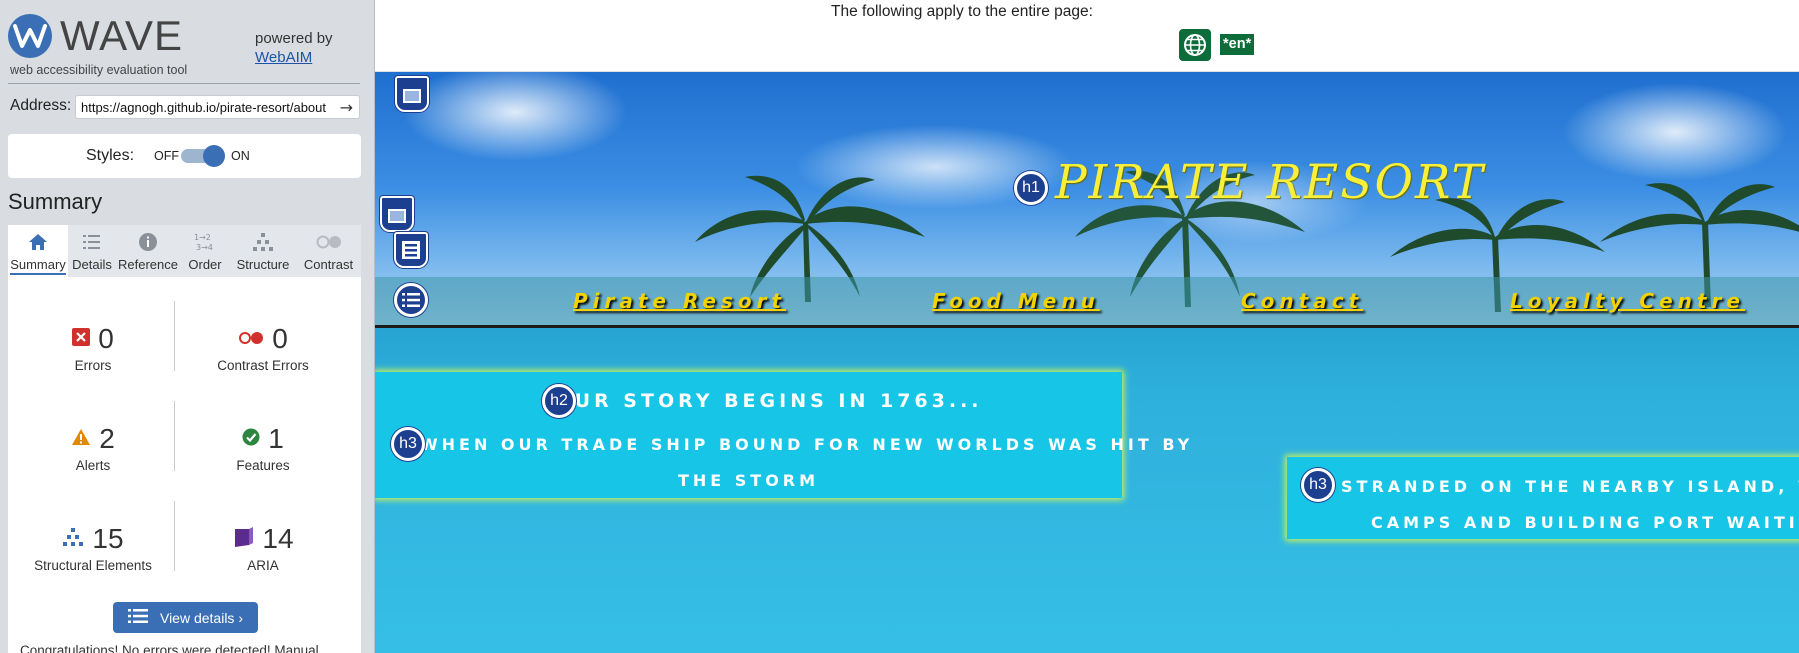 The image size is (1799, 653). Describe the element at coordinates (1585, 522) in the screenshot. I see `story2-line2: CAMPS AND BUILDING PORT WAITING FO` at that location.